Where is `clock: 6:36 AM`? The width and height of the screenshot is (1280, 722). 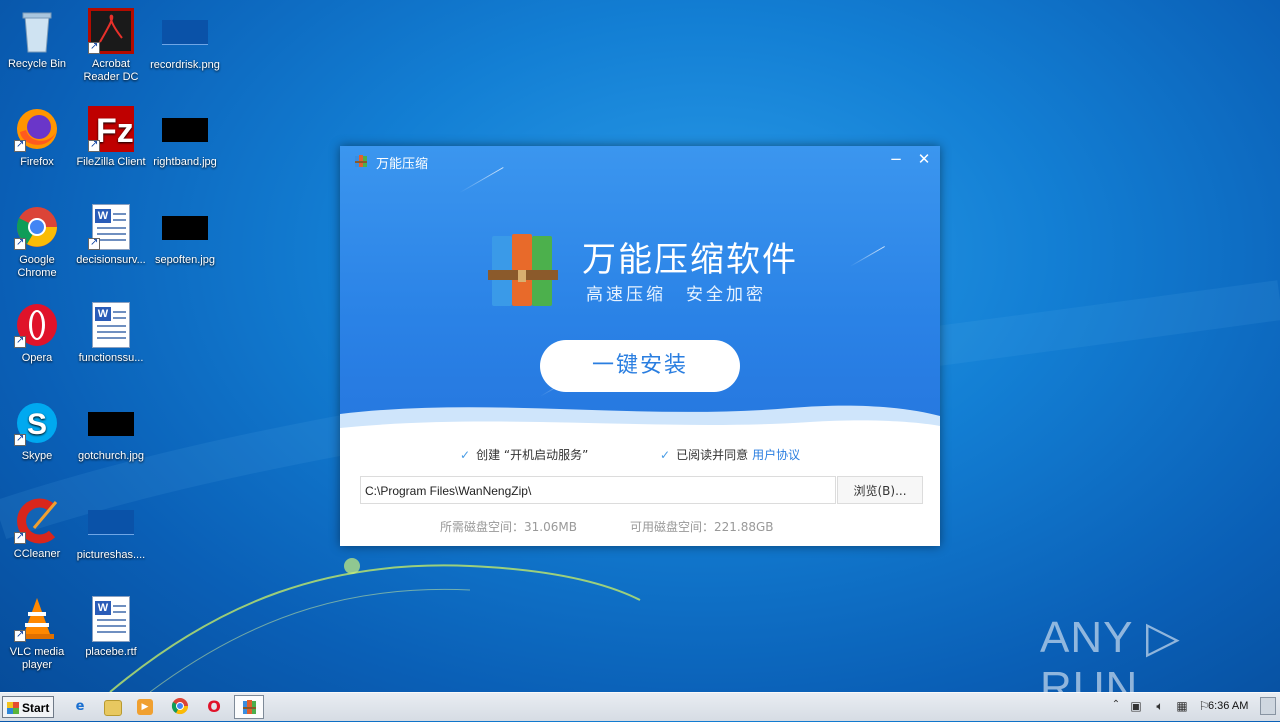 clock: 6:36 AM is located at coordinates (1228, 706).